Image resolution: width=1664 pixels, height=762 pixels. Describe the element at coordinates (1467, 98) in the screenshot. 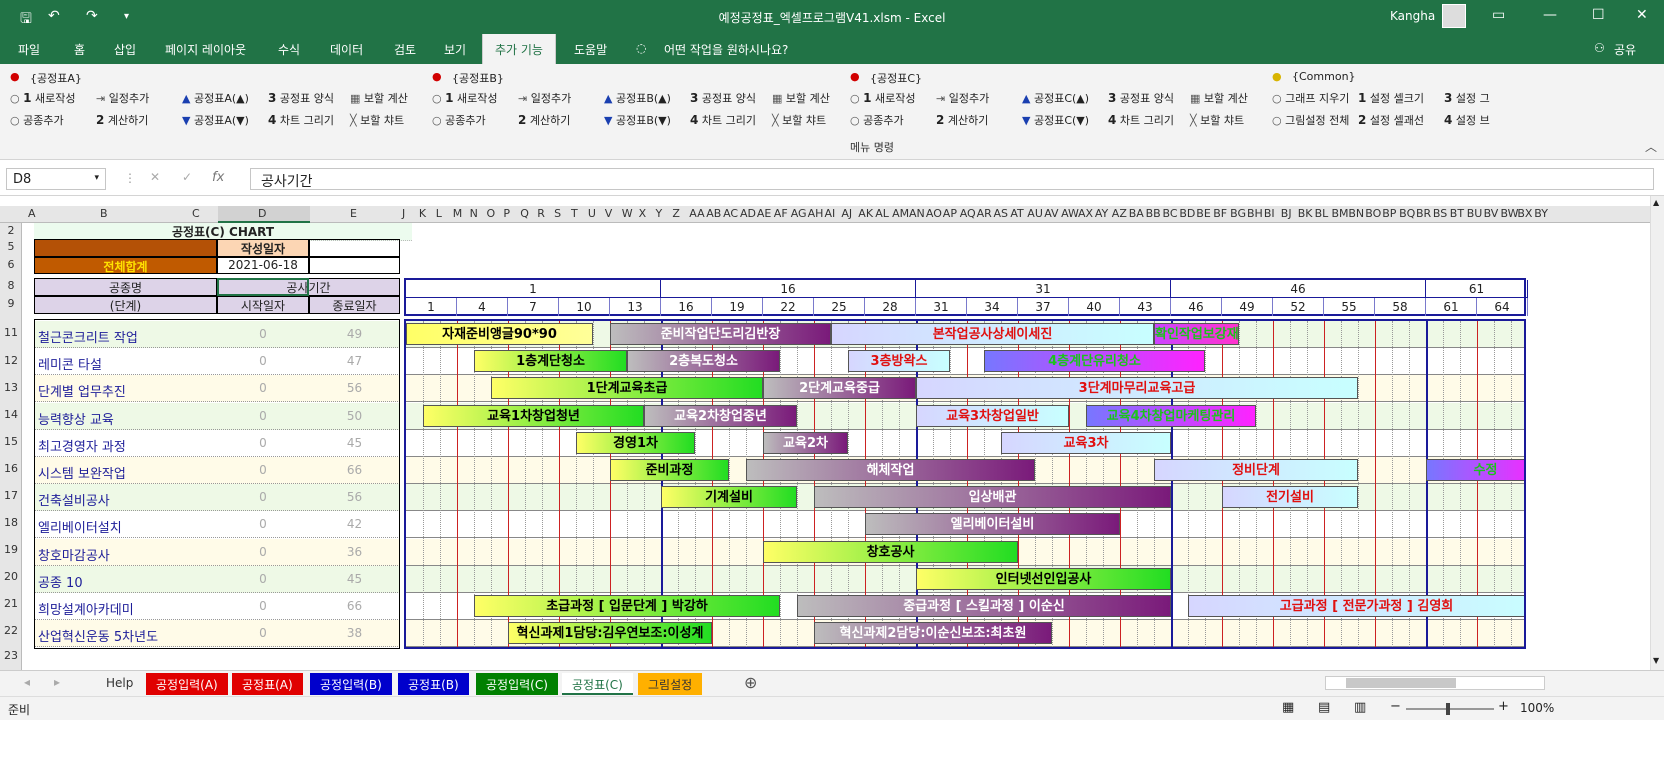

I see `ribbon-command: 3 설정 그` at that location.